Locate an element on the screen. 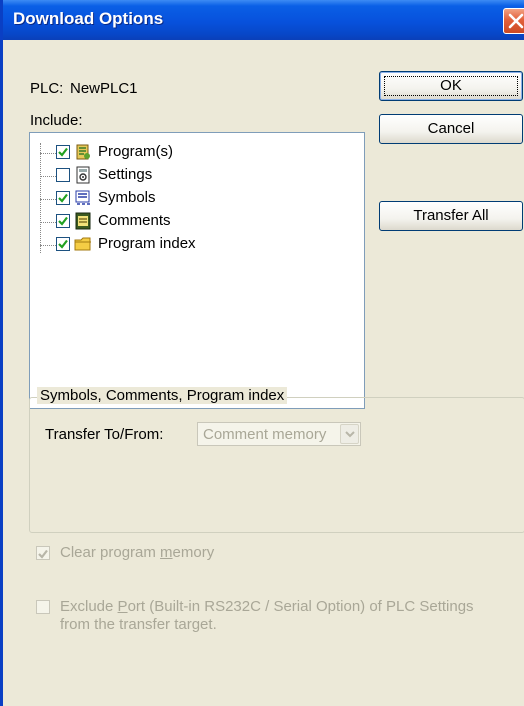 This screenshot has height=706, width=524. tree-item-label: Settings is located at coordinates (125, 174).